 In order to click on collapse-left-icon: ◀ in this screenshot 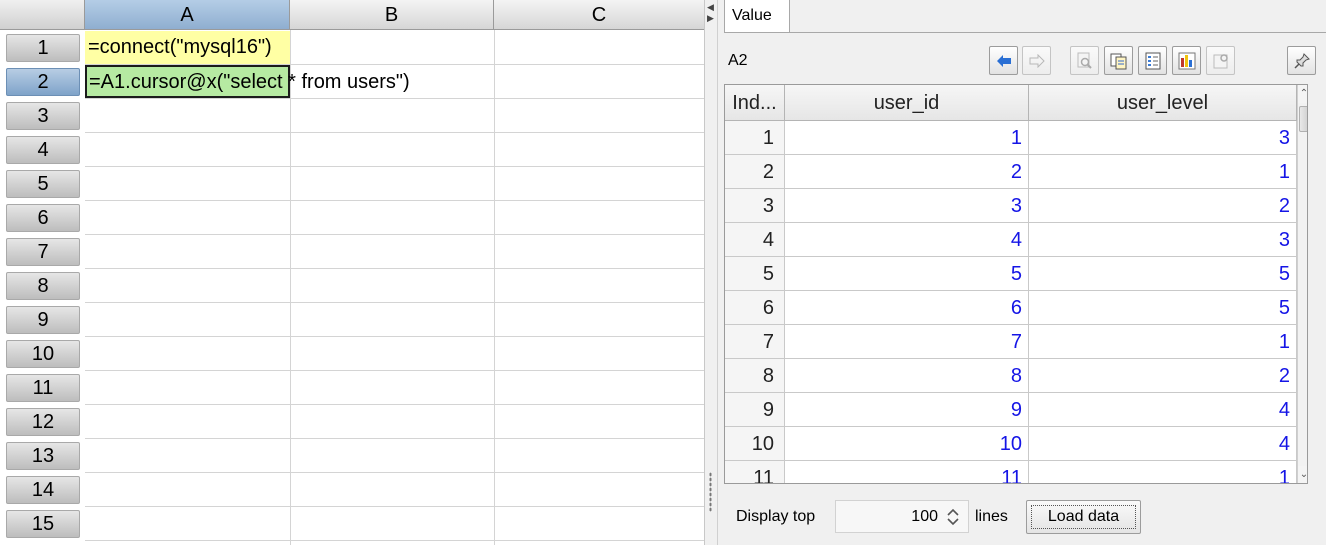, I will do `click(710, 7)`.